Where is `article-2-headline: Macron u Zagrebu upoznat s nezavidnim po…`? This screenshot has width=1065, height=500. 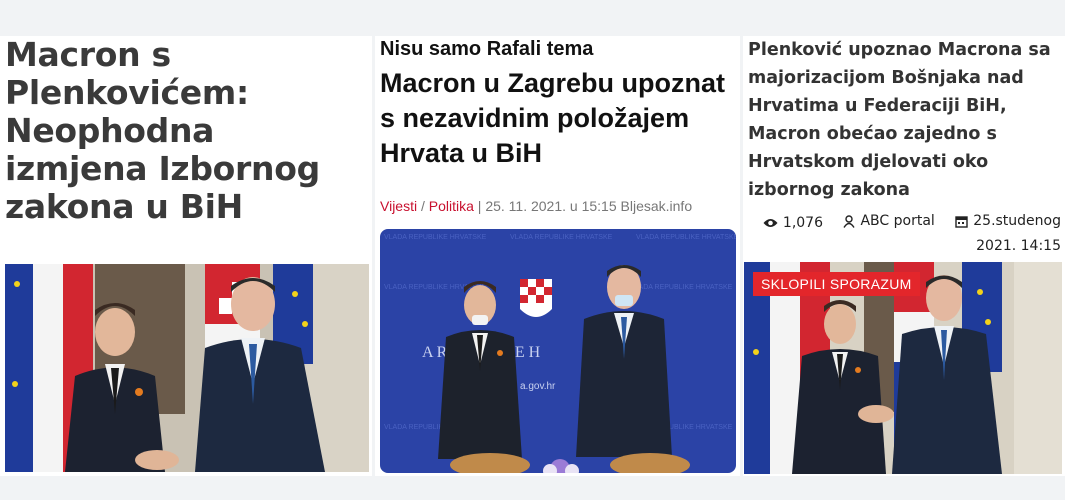
article-2-headline: Macron u Zagrebu upoznat s nezavidnim po… is located at coordinates (557, 118).